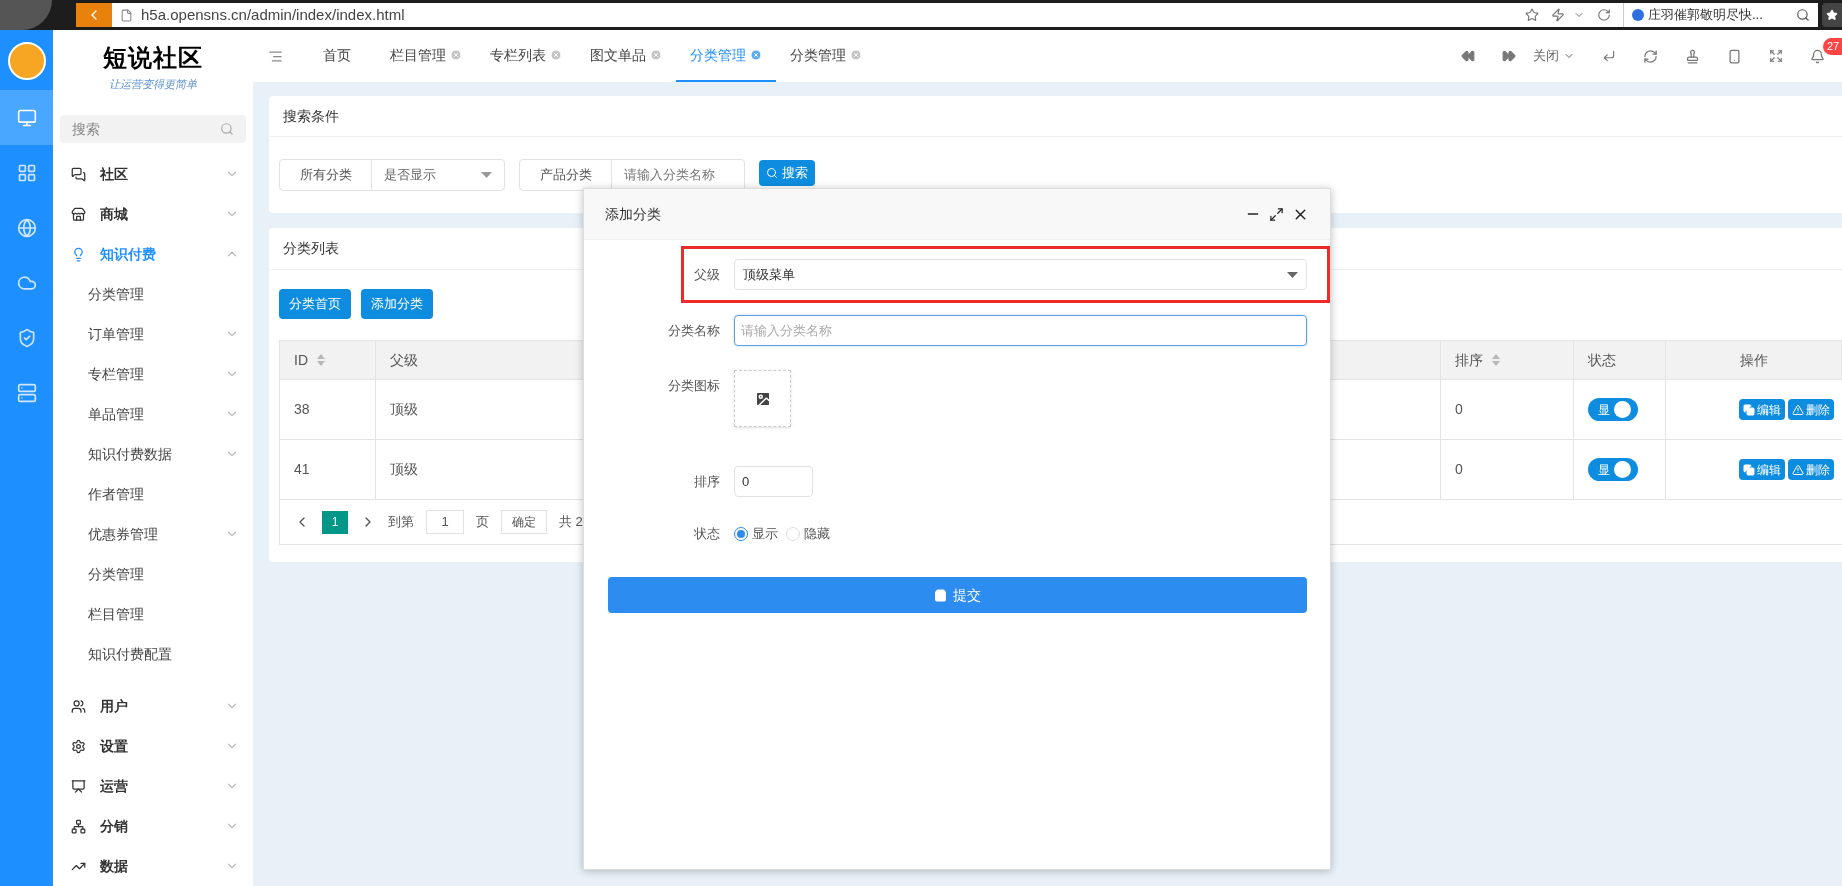 This screenshot has height=886, width=1842. What do you see at coordinates (315, 304) in the screenshot?
I see `action-button: 分类首页` at bounding box center [315, 304].